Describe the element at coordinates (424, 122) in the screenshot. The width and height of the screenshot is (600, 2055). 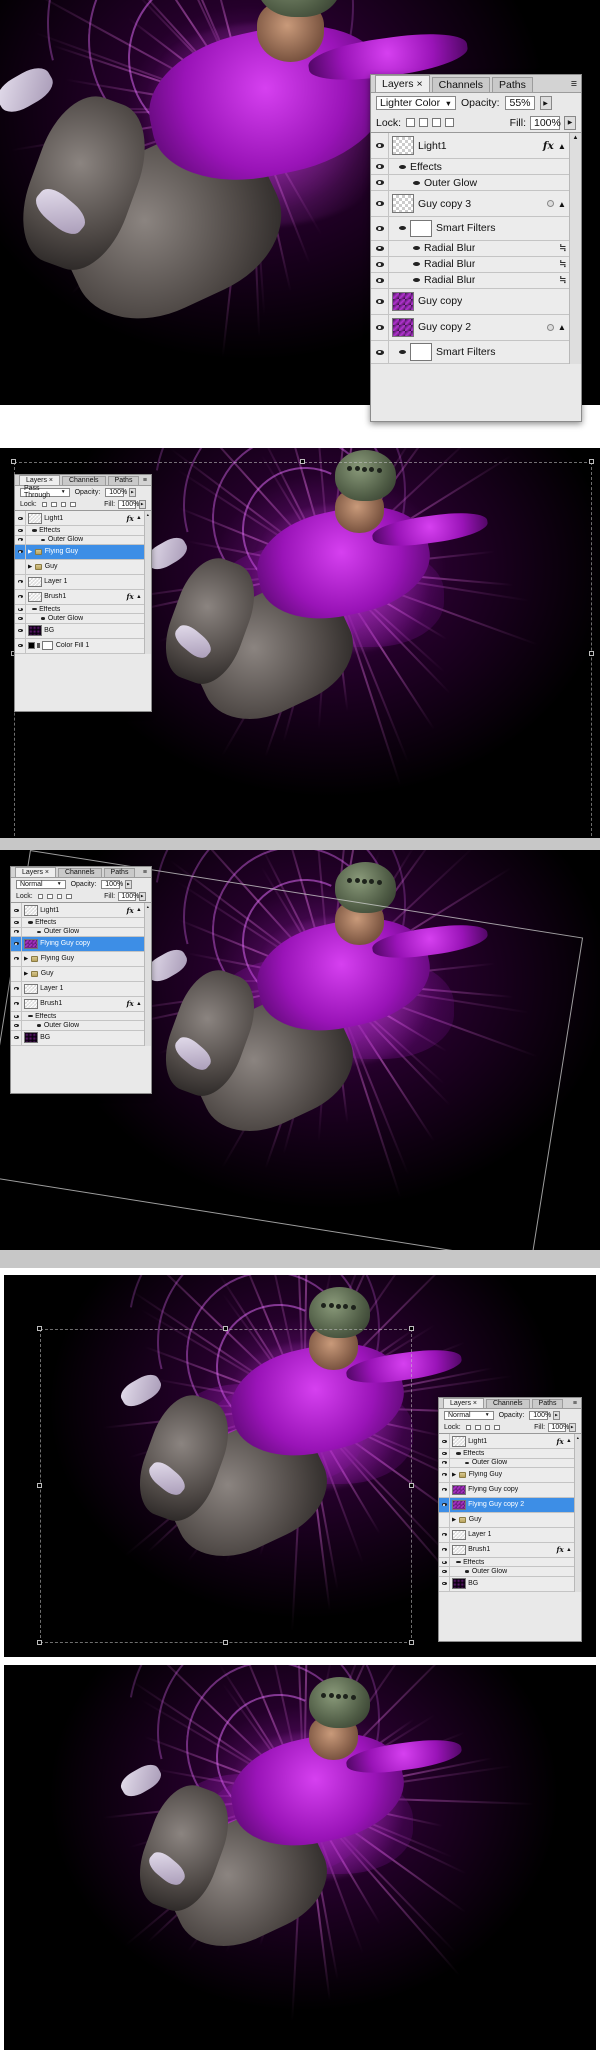
I see `lock-paint-icon` at that location.